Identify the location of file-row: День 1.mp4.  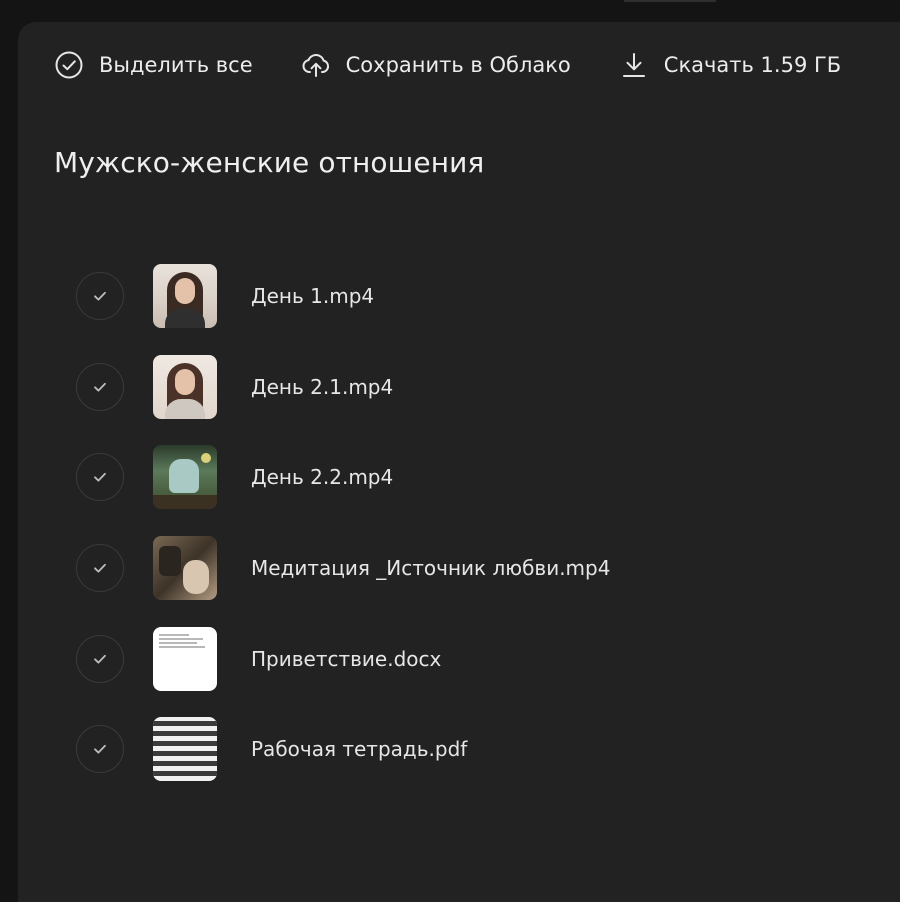
(343, 296).